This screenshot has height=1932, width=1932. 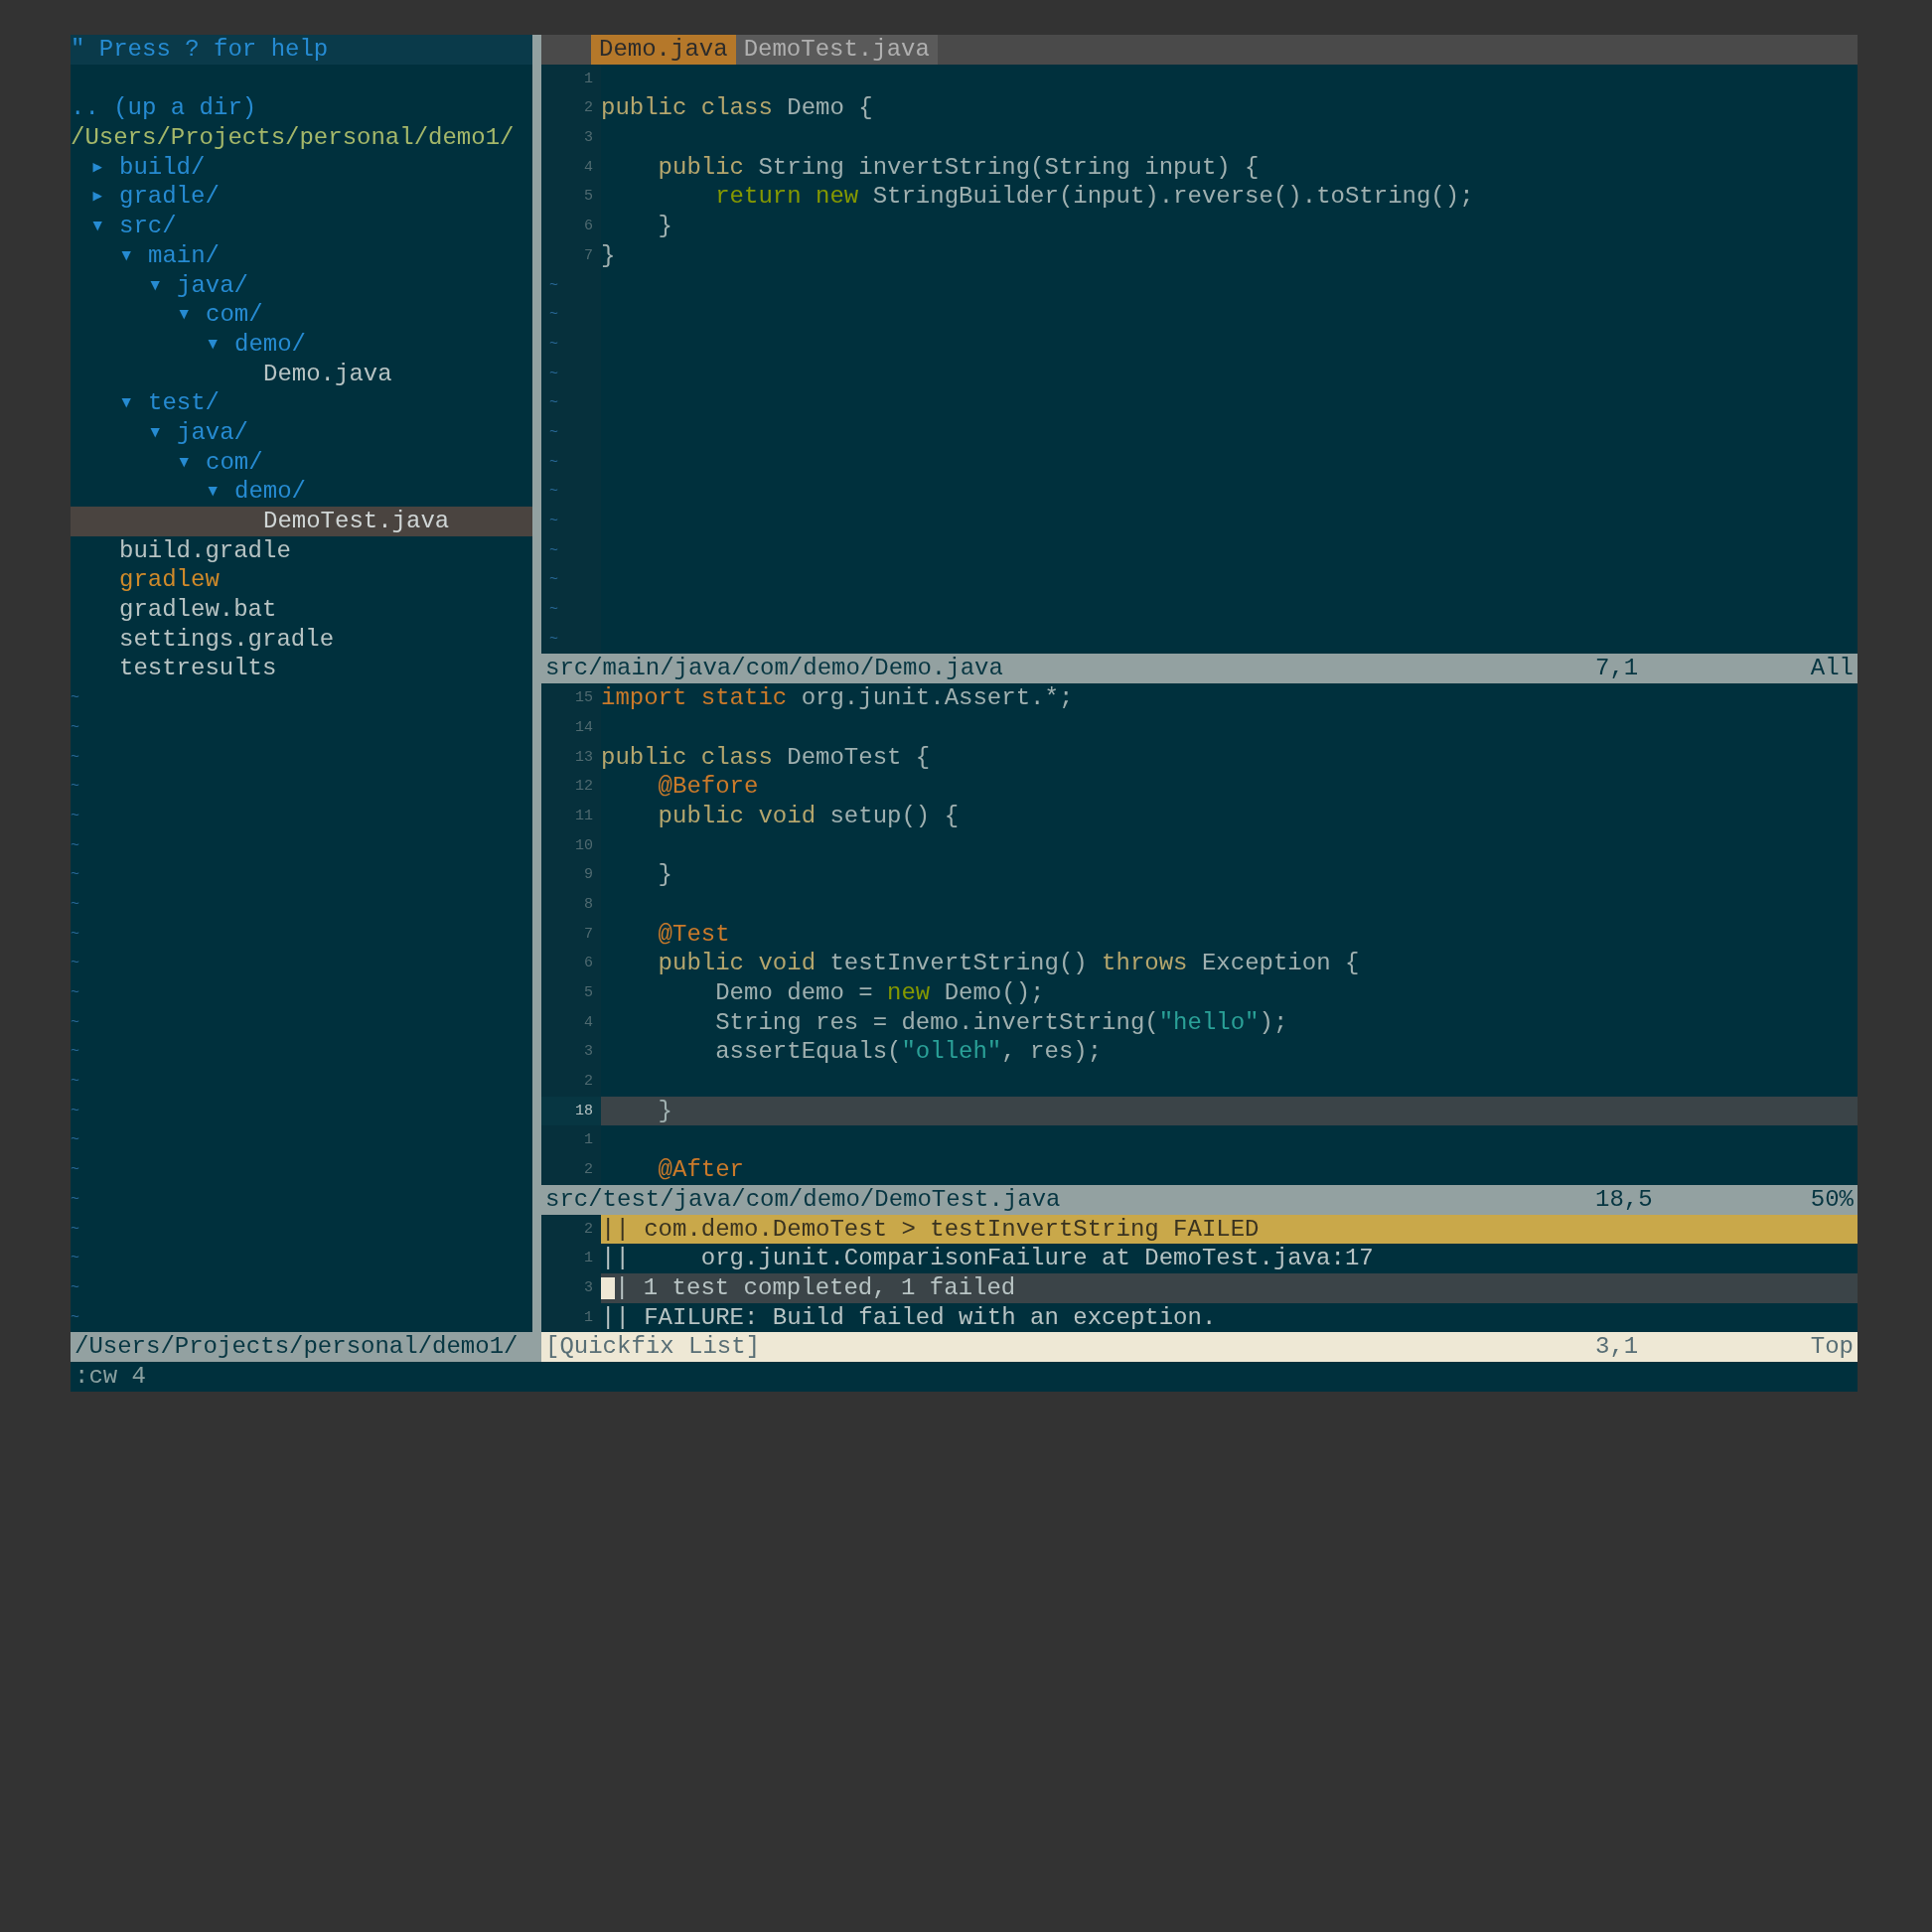 I want to click on line-number: 11, so click(x=571, y=816).